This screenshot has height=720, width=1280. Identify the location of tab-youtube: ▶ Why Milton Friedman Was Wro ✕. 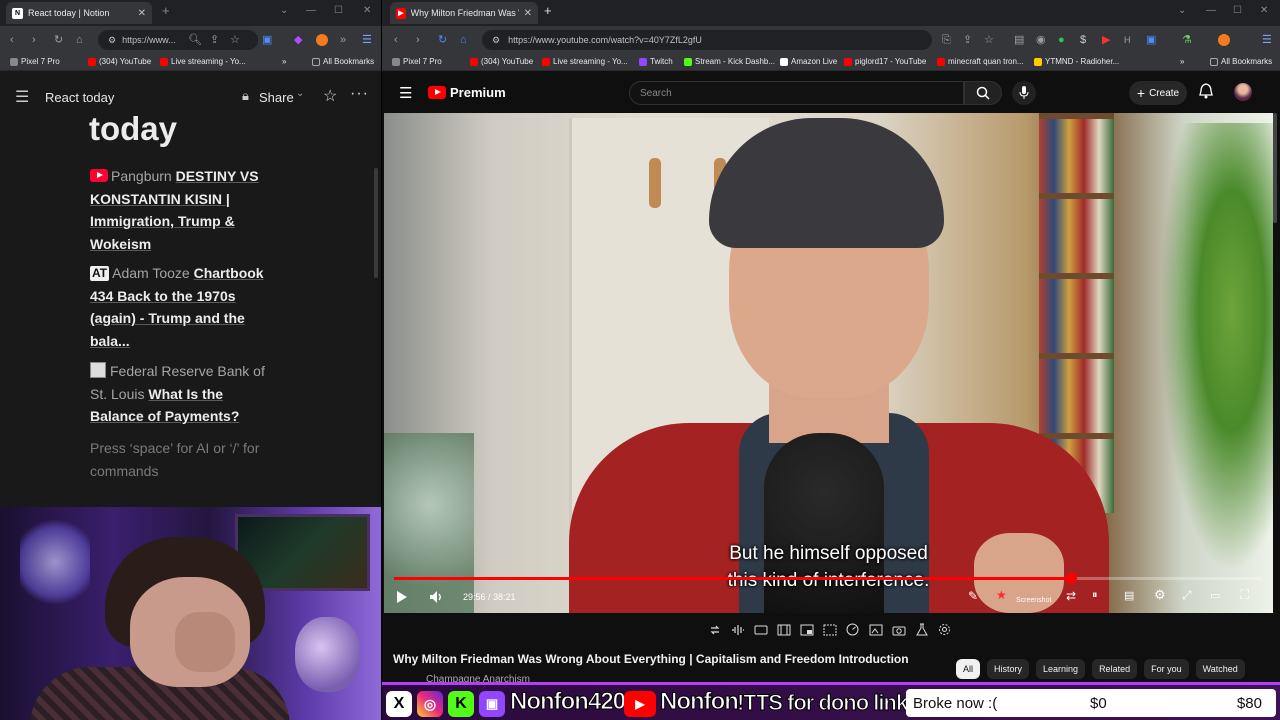
(464, 13).